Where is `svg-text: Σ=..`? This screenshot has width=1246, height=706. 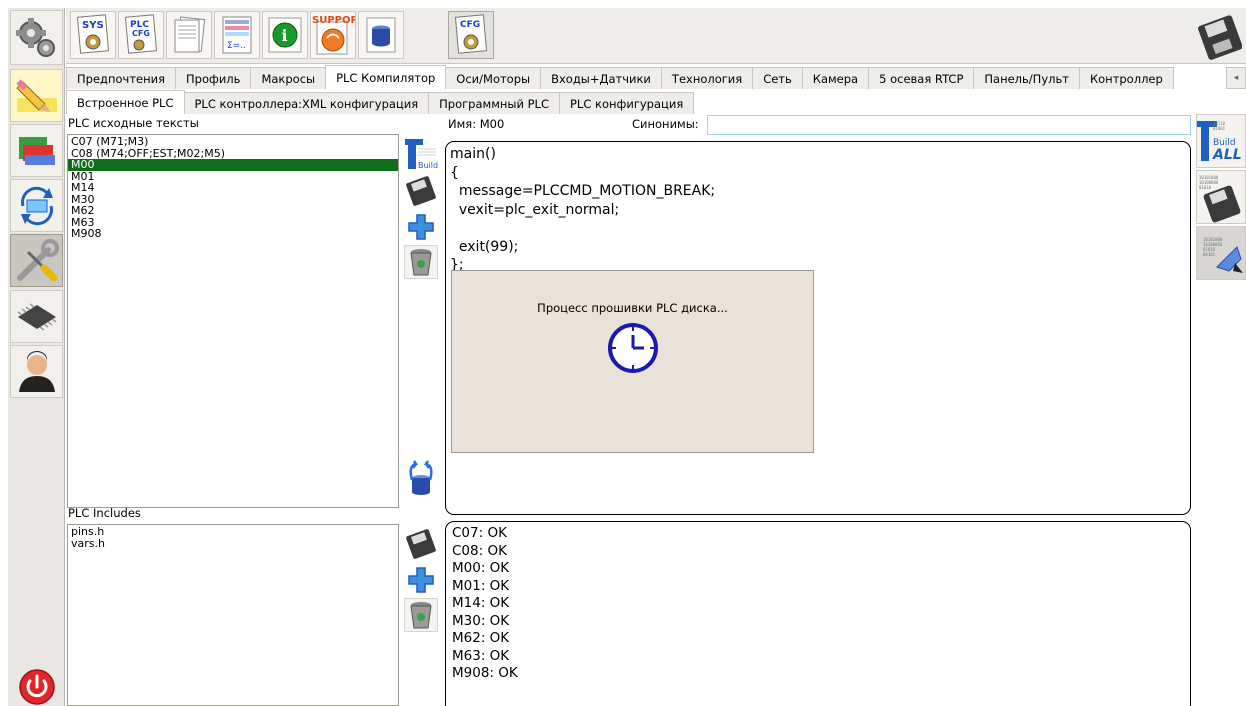
svg-text: Σ=.. is located at coordinates (236, 46).